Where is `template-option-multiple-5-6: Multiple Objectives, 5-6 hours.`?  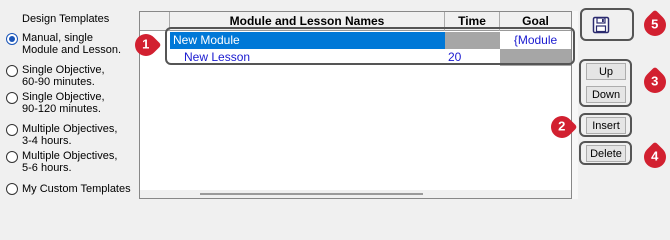 template-option-multiple-5-6: Multiple Objectives, 5-6 hours. is located at coordinates (61, 162).